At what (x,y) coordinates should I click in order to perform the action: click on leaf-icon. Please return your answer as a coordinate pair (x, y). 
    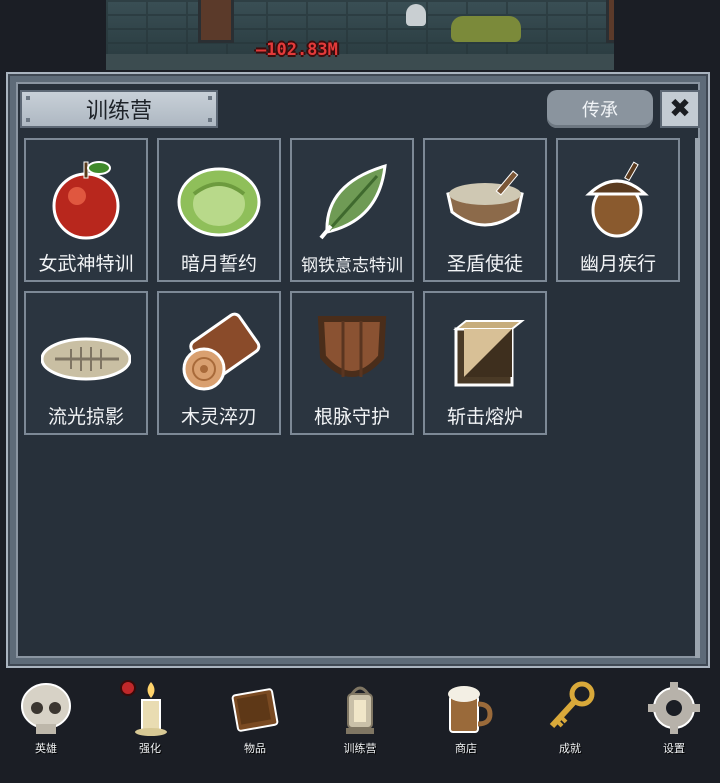
    Looking at the image, I should click on (353, 201).